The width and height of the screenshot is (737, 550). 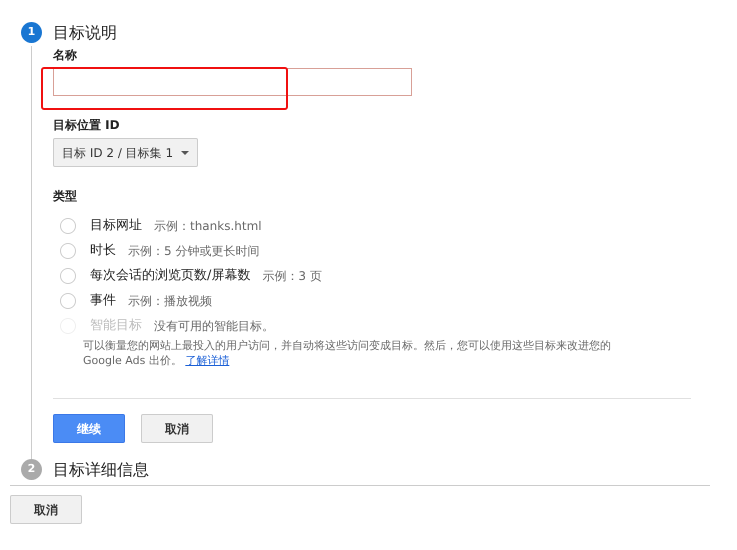 What do you see at coordinates (170, 275) in the screenshot?
I see `option-label: 每次会话的浏览页数/屏幕数` at bounding box center [170, 275].